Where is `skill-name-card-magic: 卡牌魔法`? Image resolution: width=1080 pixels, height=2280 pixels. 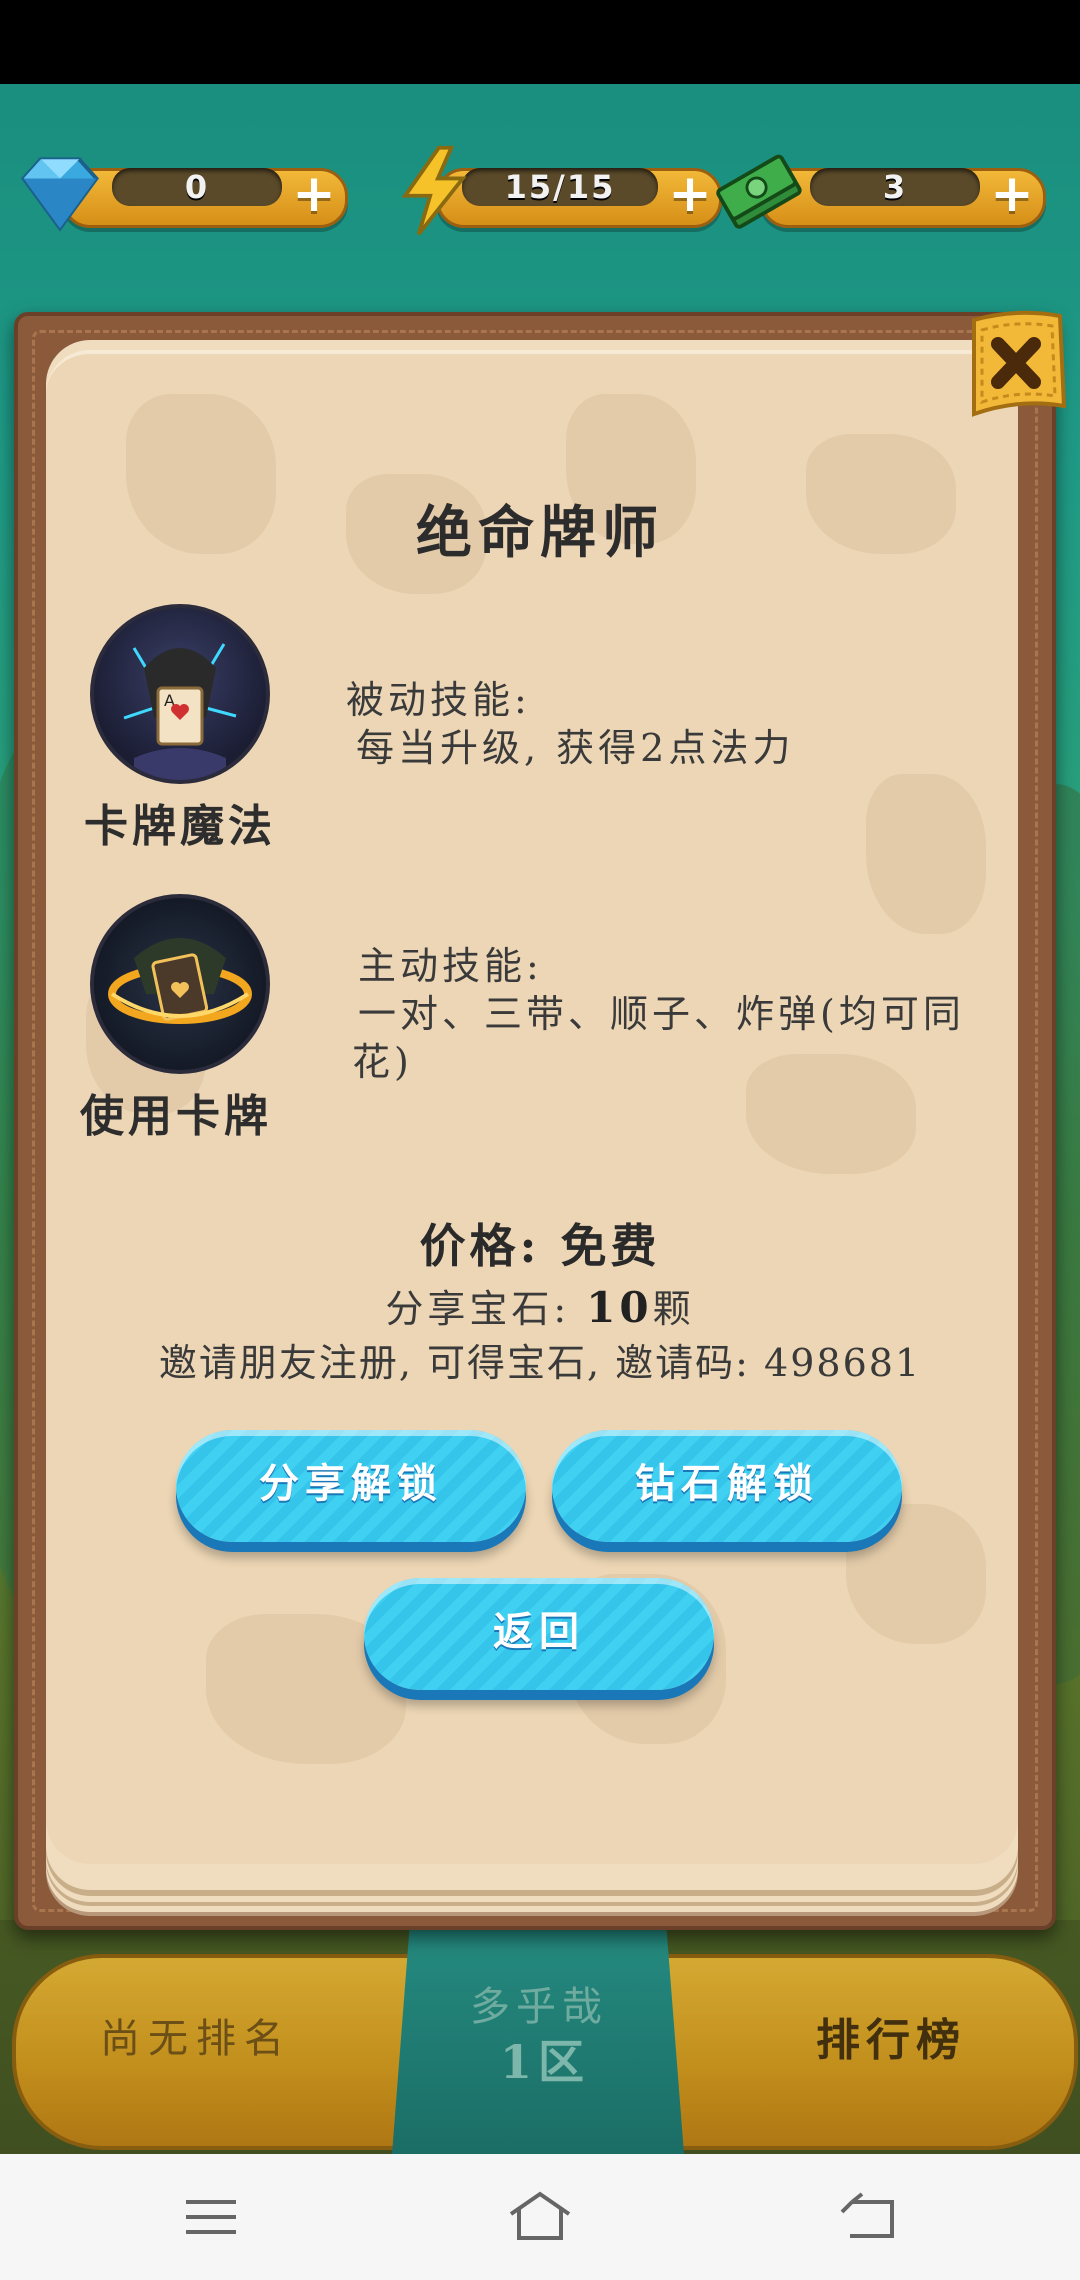 skill-name-card-magic: 卡牌魔法 is located at coordinates (180, 826).